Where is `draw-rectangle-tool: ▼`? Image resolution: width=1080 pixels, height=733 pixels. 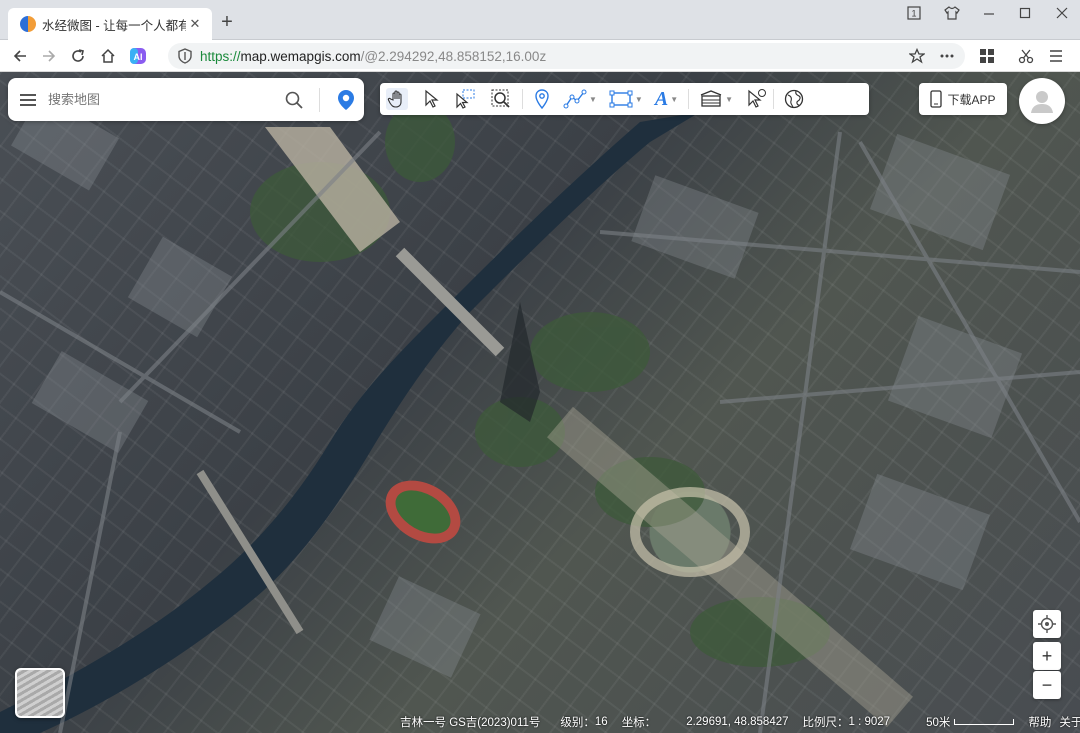 draw-rectangle-tool: ▼ is located at coordinates (626, 99).